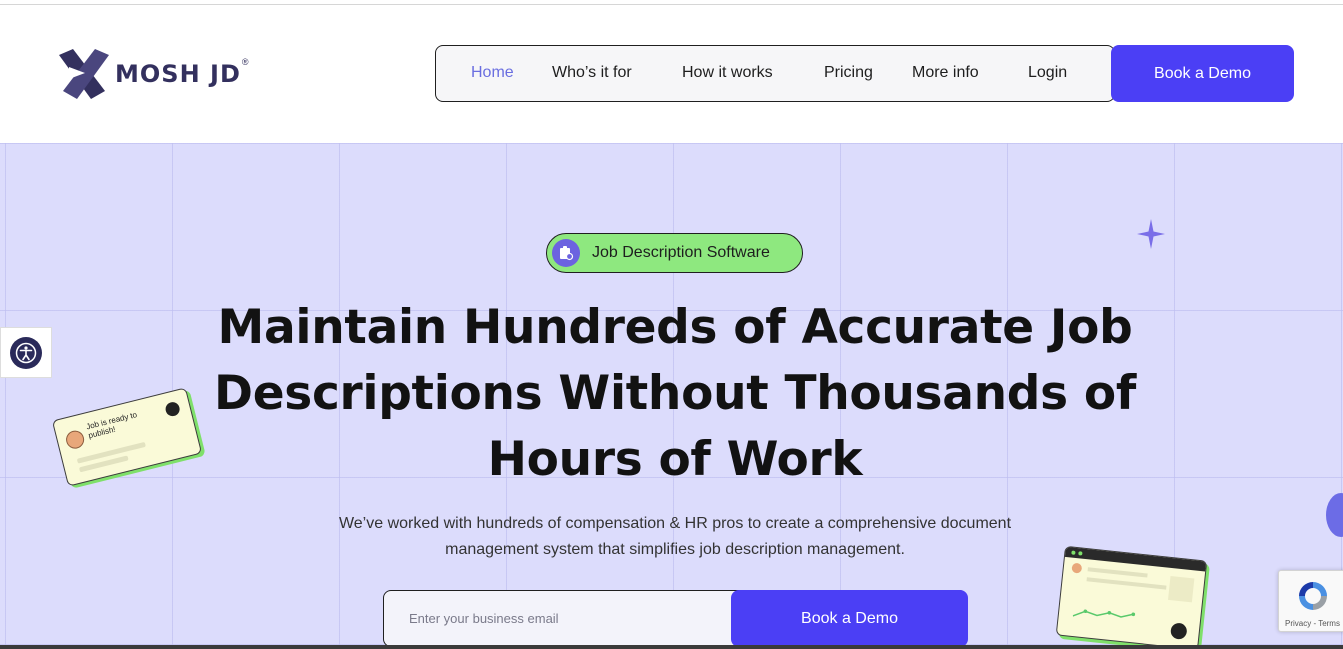  Describe the element at coordinates (84, 74) in the screenshot. I see `mosh-x-logo-icon` at that location.